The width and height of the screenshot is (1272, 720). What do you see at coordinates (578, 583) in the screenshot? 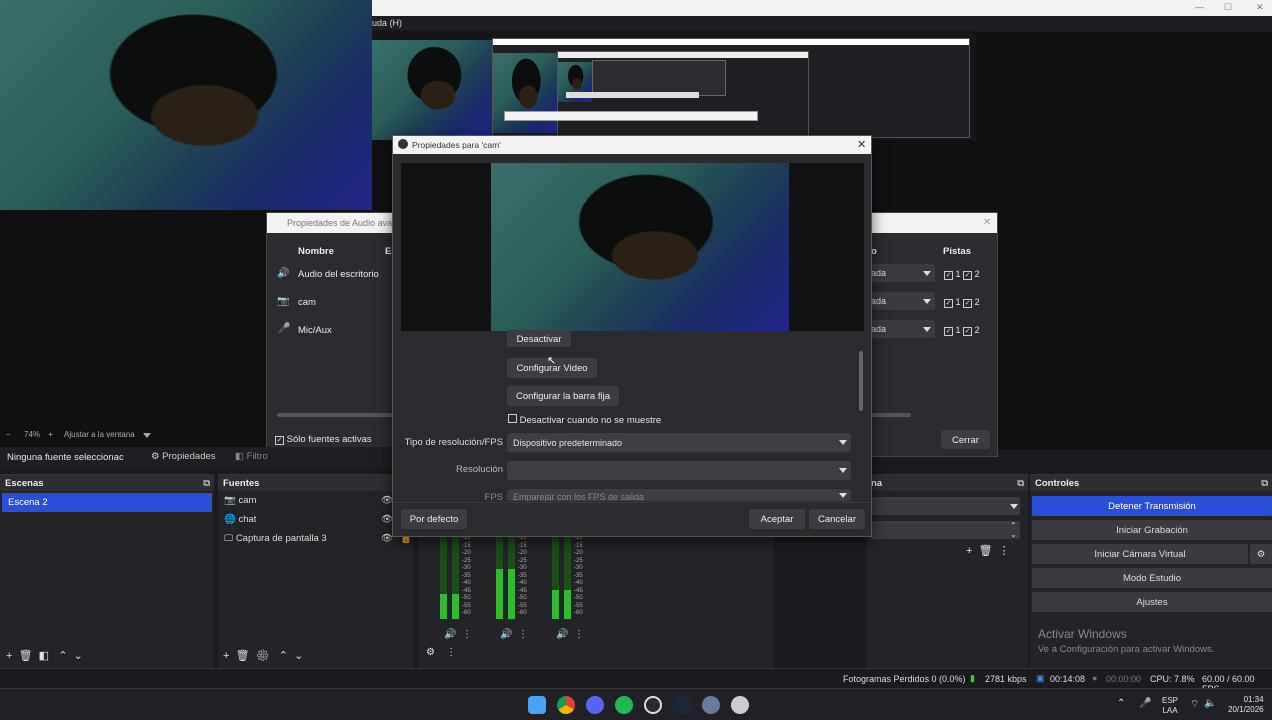
I see `meter-scale-tick: -40` at bounding box center [578, 583].